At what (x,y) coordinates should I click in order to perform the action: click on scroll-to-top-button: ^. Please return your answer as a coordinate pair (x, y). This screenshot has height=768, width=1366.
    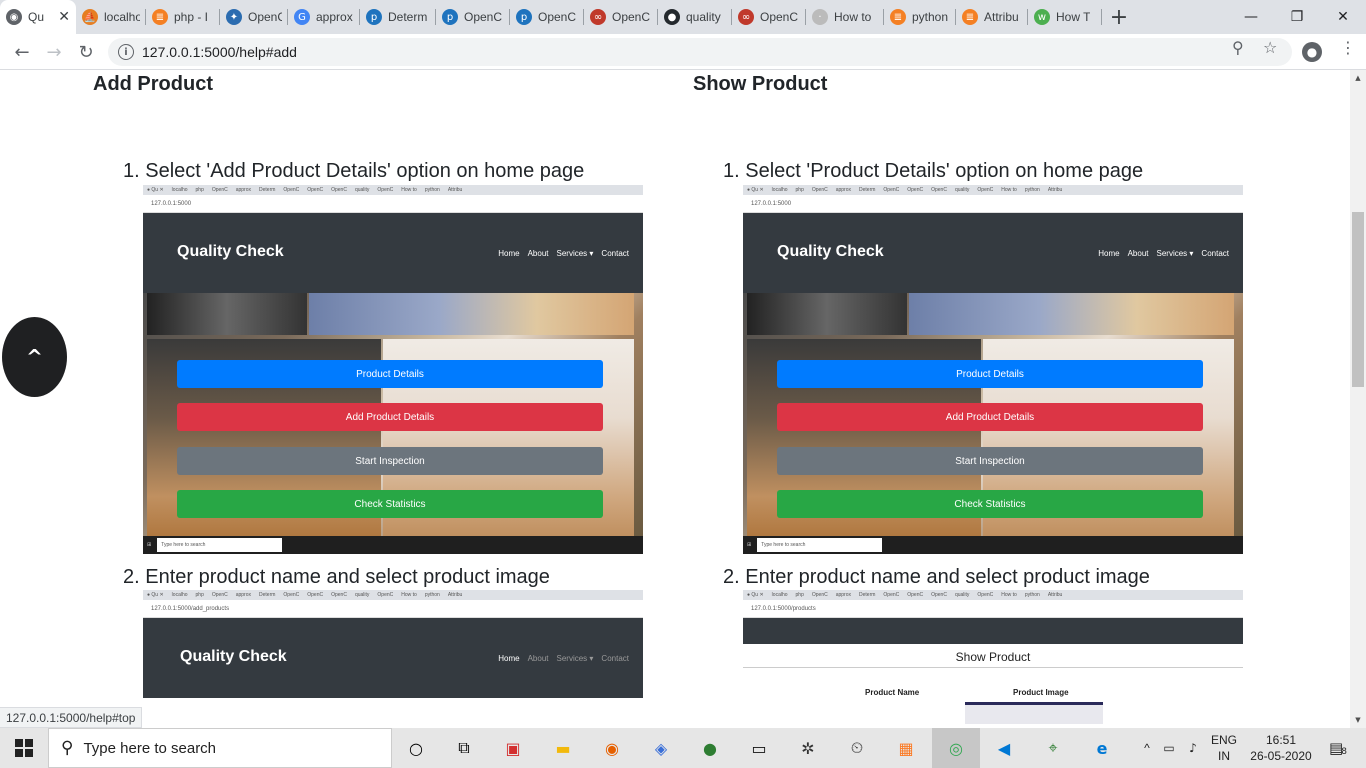
    Looking at the image, I should click on (34, 357).